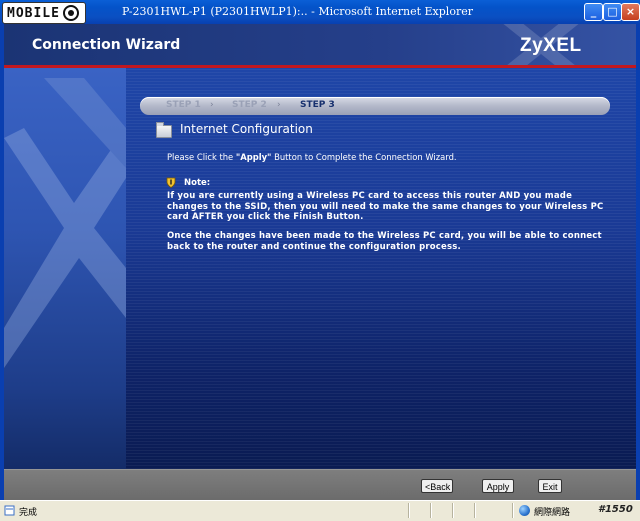 The width and height of the screenshot is (640, 521). I want to click on step-arrow-1: ›, so click(212, 105).